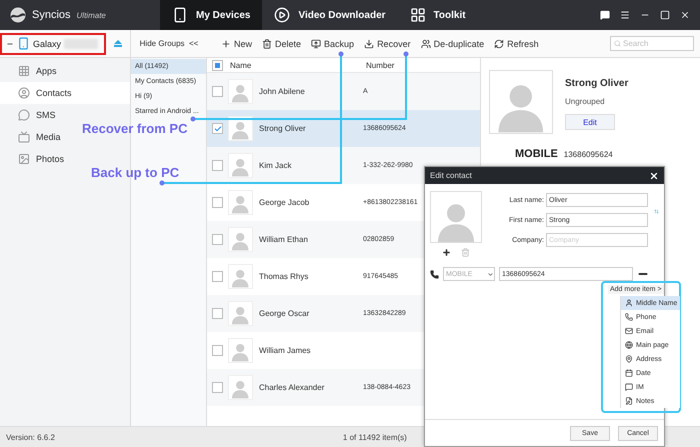 Image resolution: width=700 pixels, height=447 pixels. What do you see at coordinates (438, 15) in the screenshot?
I see `nav-tab: Toolkit` at bounding box center [438, 15].